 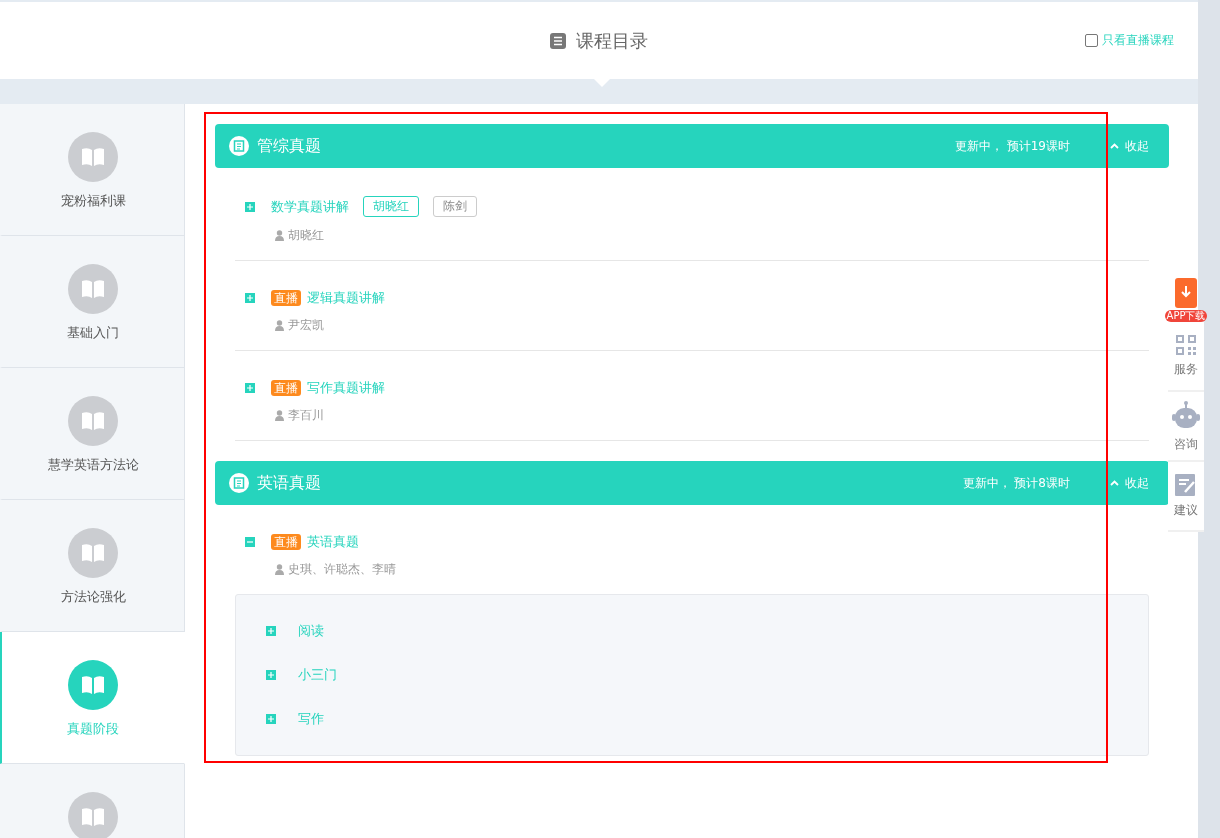 What do you see at coordinates (346, 298) in the screenshot?
I see `course-title: 逻辑真题讲解` at bounding box center [346, 298].